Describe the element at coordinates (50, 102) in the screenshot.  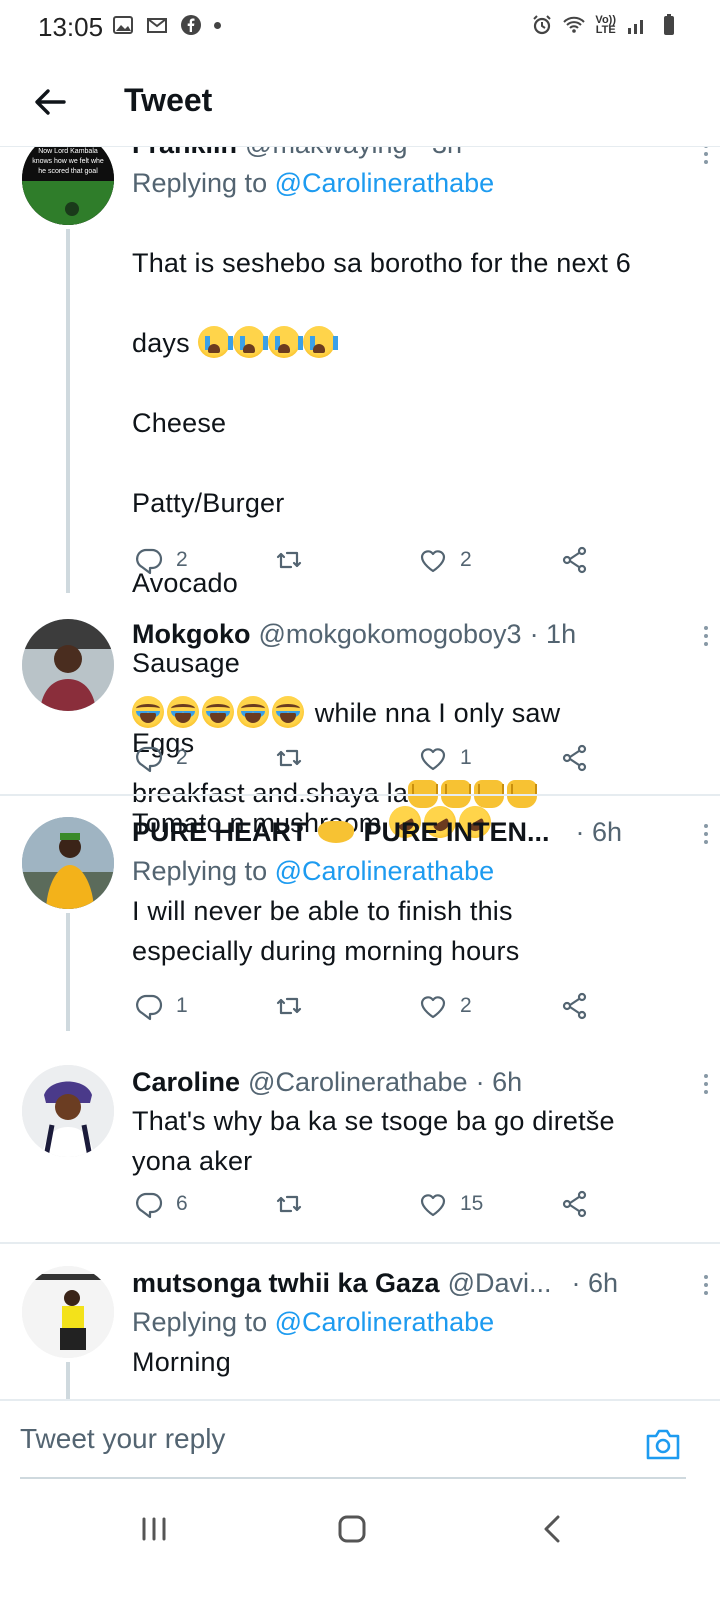
I see `back-arrow-icon` at that location.